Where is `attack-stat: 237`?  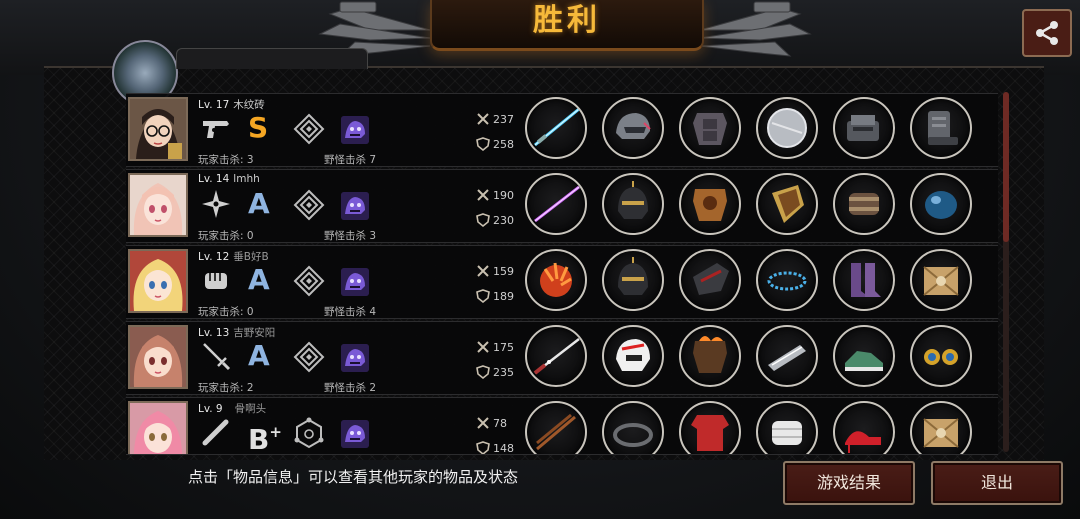 attack-stat: 237 is located at coordinates (495, 119).